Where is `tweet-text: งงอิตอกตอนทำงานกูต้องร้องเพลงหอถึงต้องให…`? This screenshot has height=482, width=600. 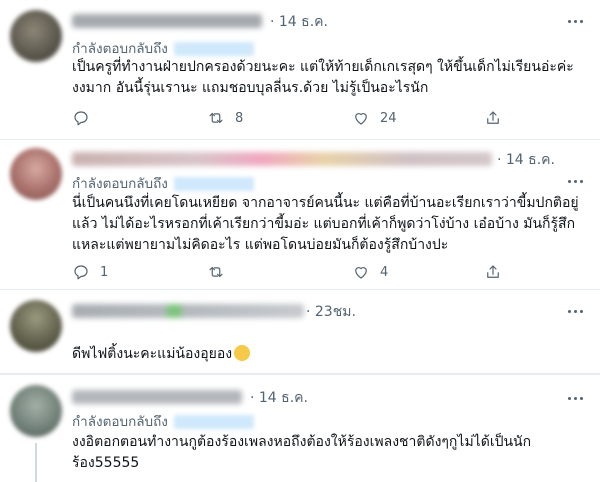
tweet-text: งงอิตอกตอนทำงานกูต้องร้องเพลงหอถึงต้องให… is located at coordinates (302, 452).